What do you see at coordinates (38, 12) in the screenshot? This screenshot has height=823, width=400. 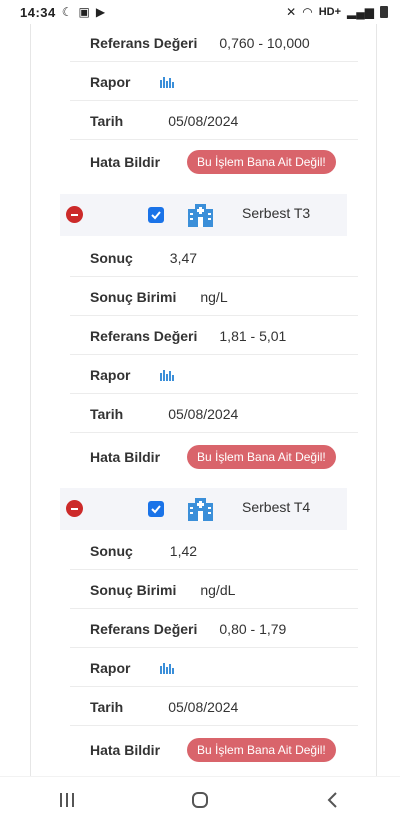 I see `status-time: 14:34` at bounding box center [38, 12].